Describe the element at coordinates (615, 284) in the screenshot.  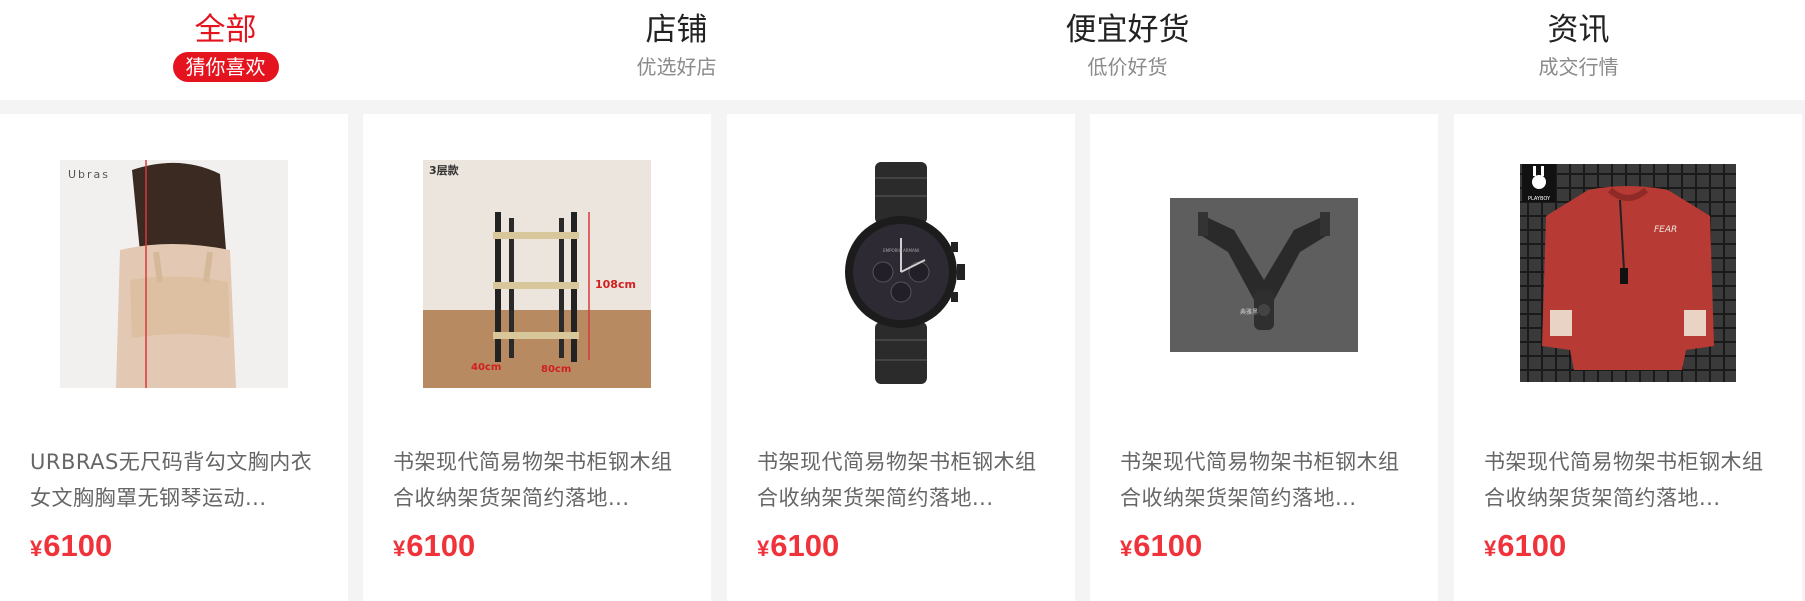
I see `svg-text: 108cm` at that location.